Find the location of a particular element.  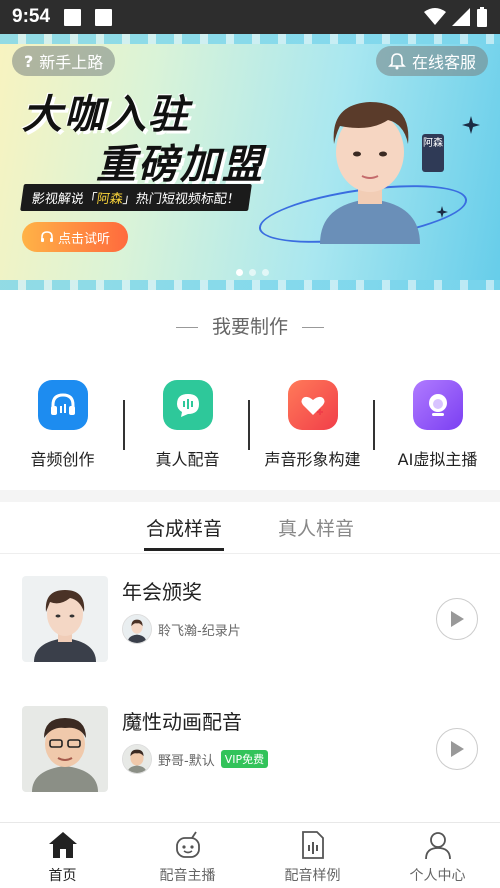

headphones-icon is located at coordinates (62, 405).